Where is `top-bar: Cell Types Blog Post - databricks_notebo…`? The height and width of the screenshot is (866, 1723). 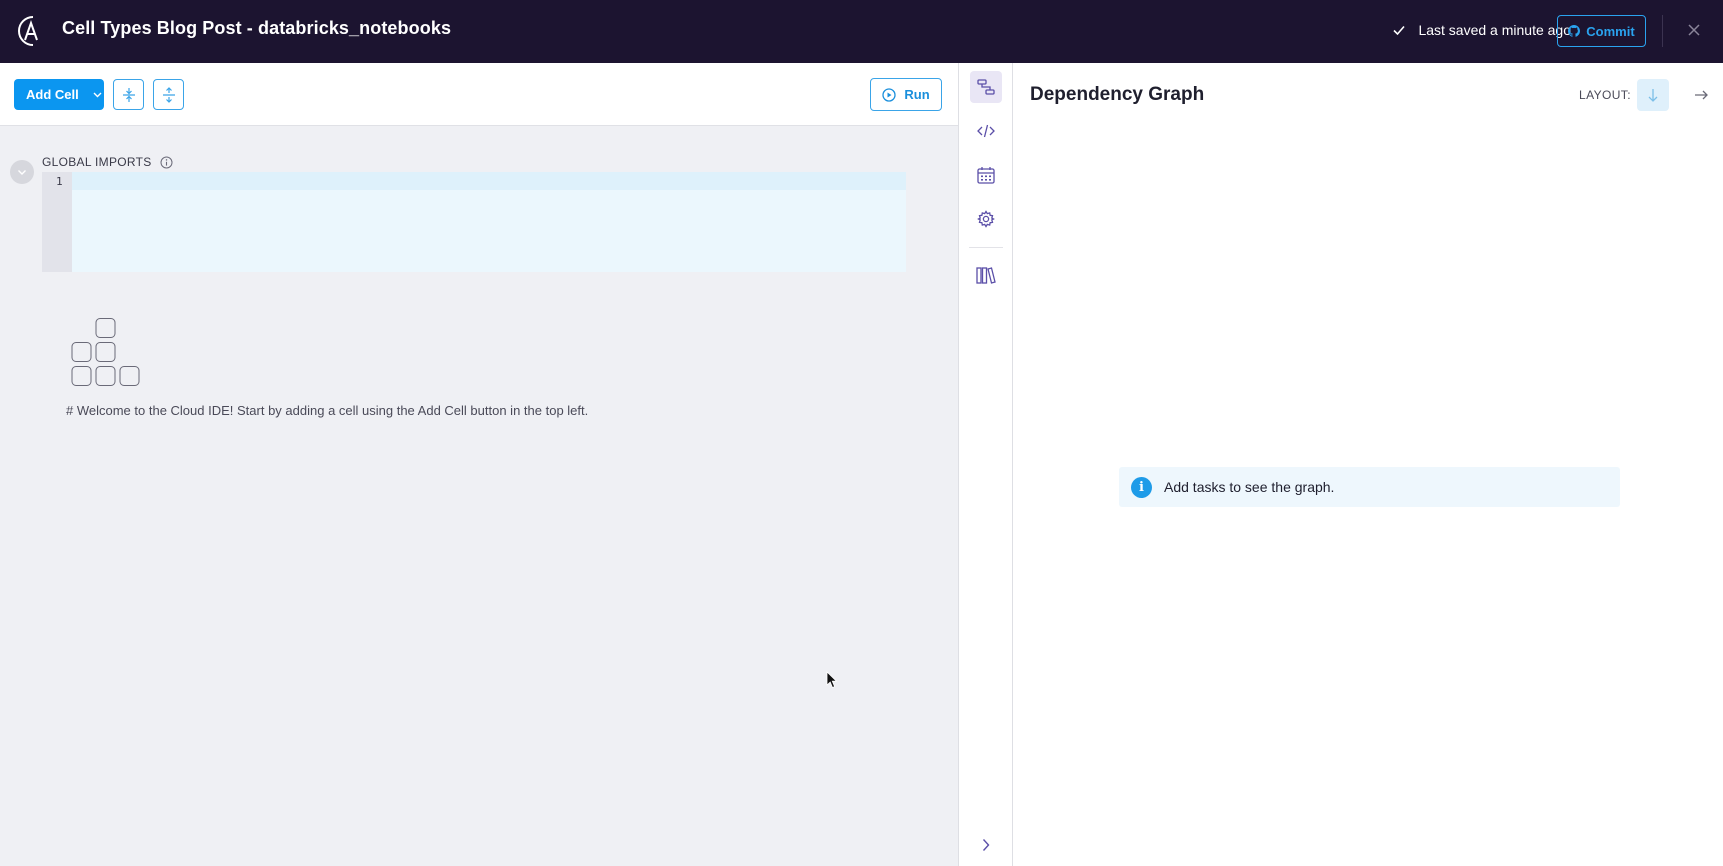
top-bar: Cell Types Blog Post - databricks_notebo… is located at coordinates (861, 31).